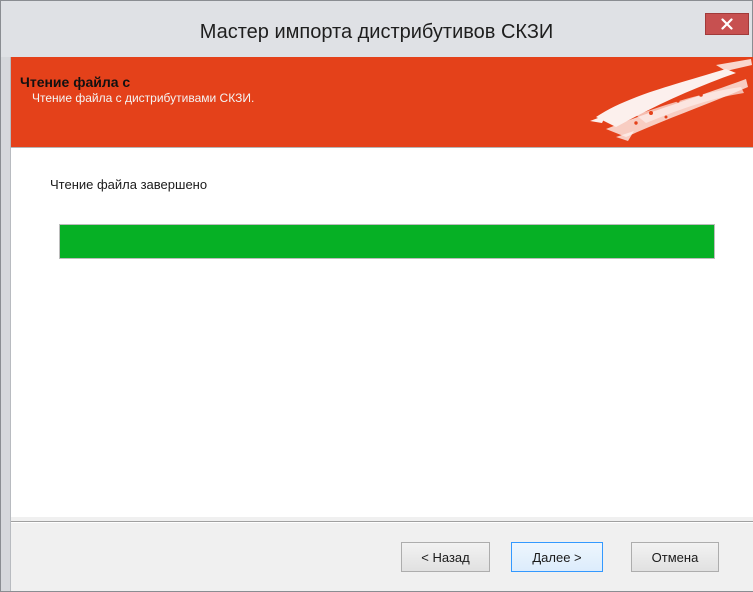 The width and height of the screenshot is (753, 592). I want to click on close-button, so click(727, 24).